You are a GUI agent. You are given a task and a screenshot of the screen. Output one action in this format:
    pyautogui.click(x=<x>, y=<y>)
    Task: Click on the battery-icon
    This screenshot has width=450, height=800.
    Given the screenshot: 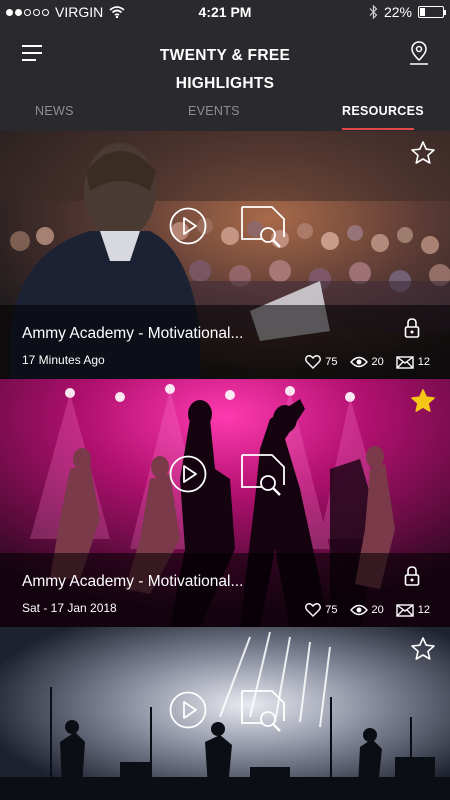 What is the action you would take?
    pyautogui.click(x=432, y=12)
    